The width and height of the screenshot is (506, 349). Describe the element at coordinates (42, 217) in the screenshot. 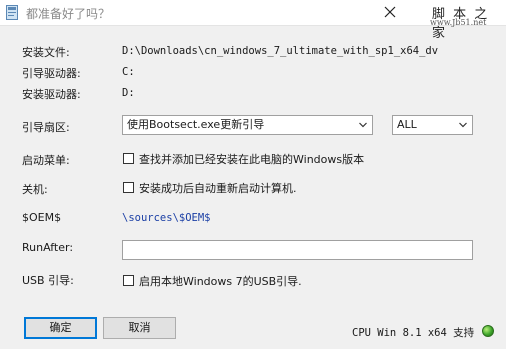

I see `oem-label: $OEM$` at that location.